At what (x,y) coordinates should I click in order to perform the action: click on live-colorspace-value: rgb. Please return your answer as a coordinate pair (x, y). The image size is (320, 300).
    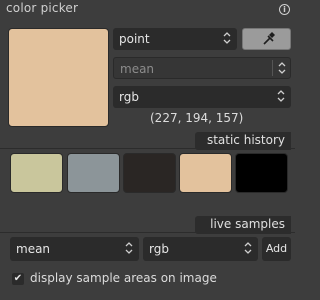
    Looking at the image, I should click on (159, 249).